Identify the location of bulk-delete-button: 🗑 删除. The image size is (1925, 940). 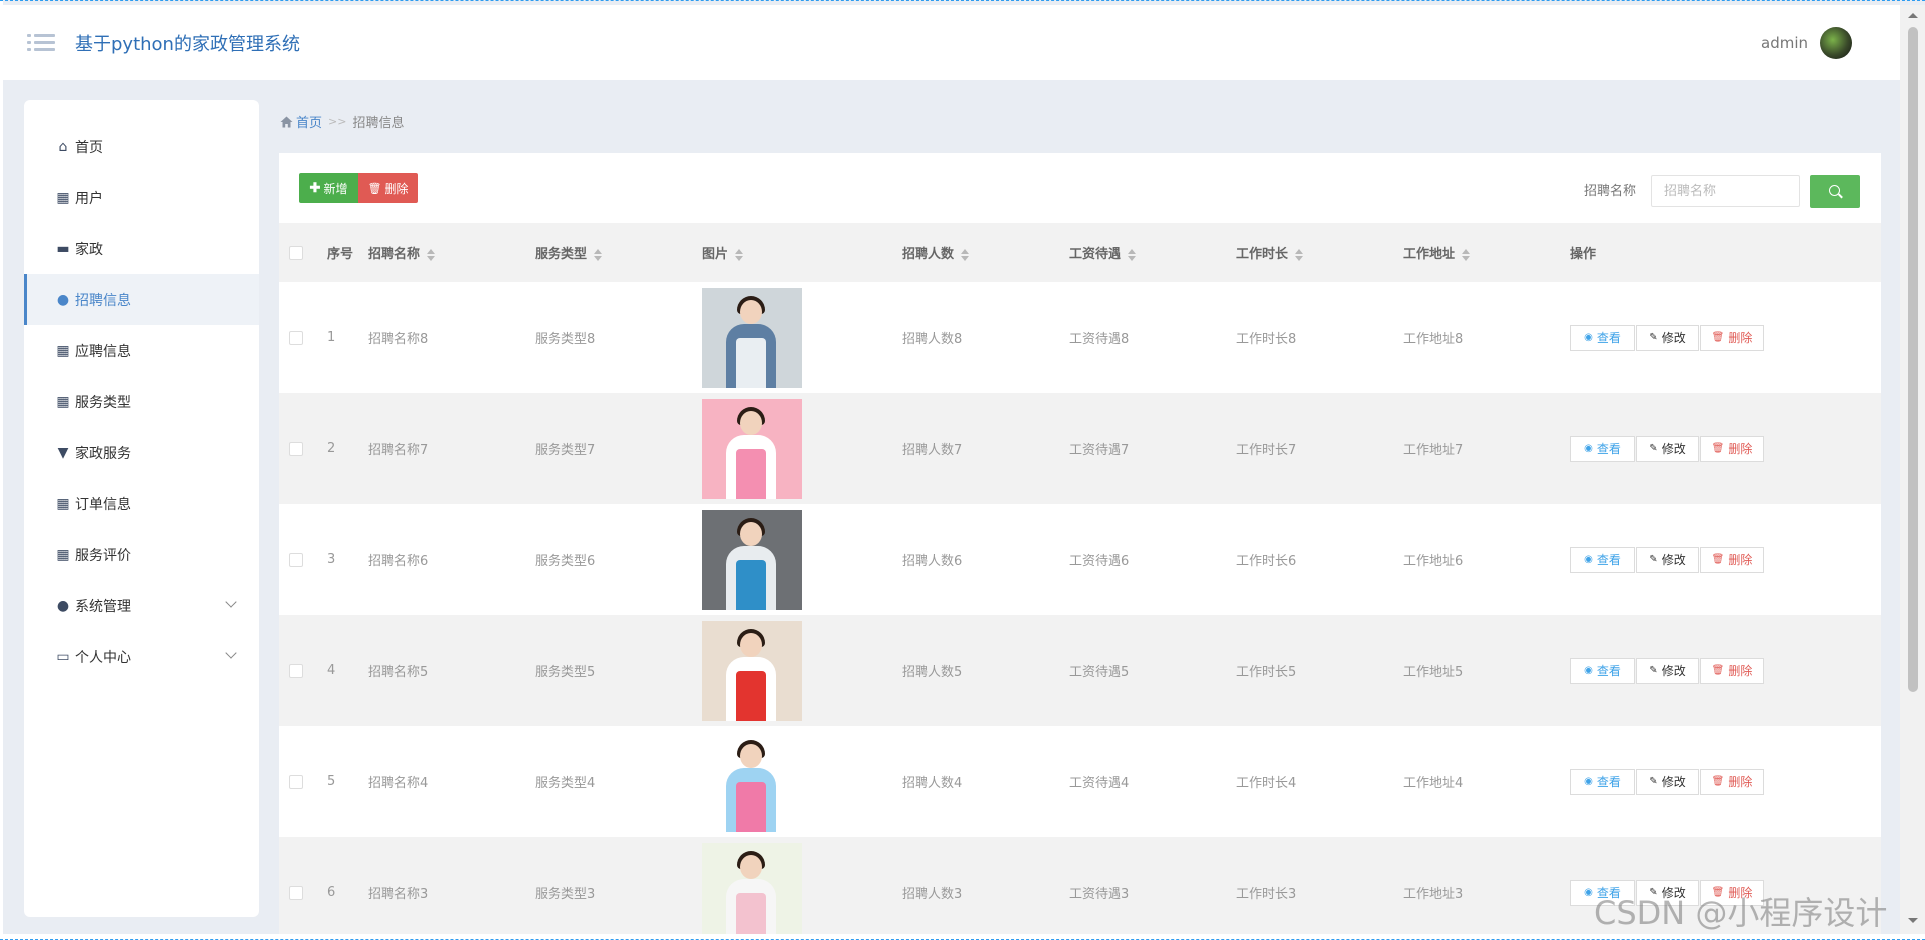
(388, 188).